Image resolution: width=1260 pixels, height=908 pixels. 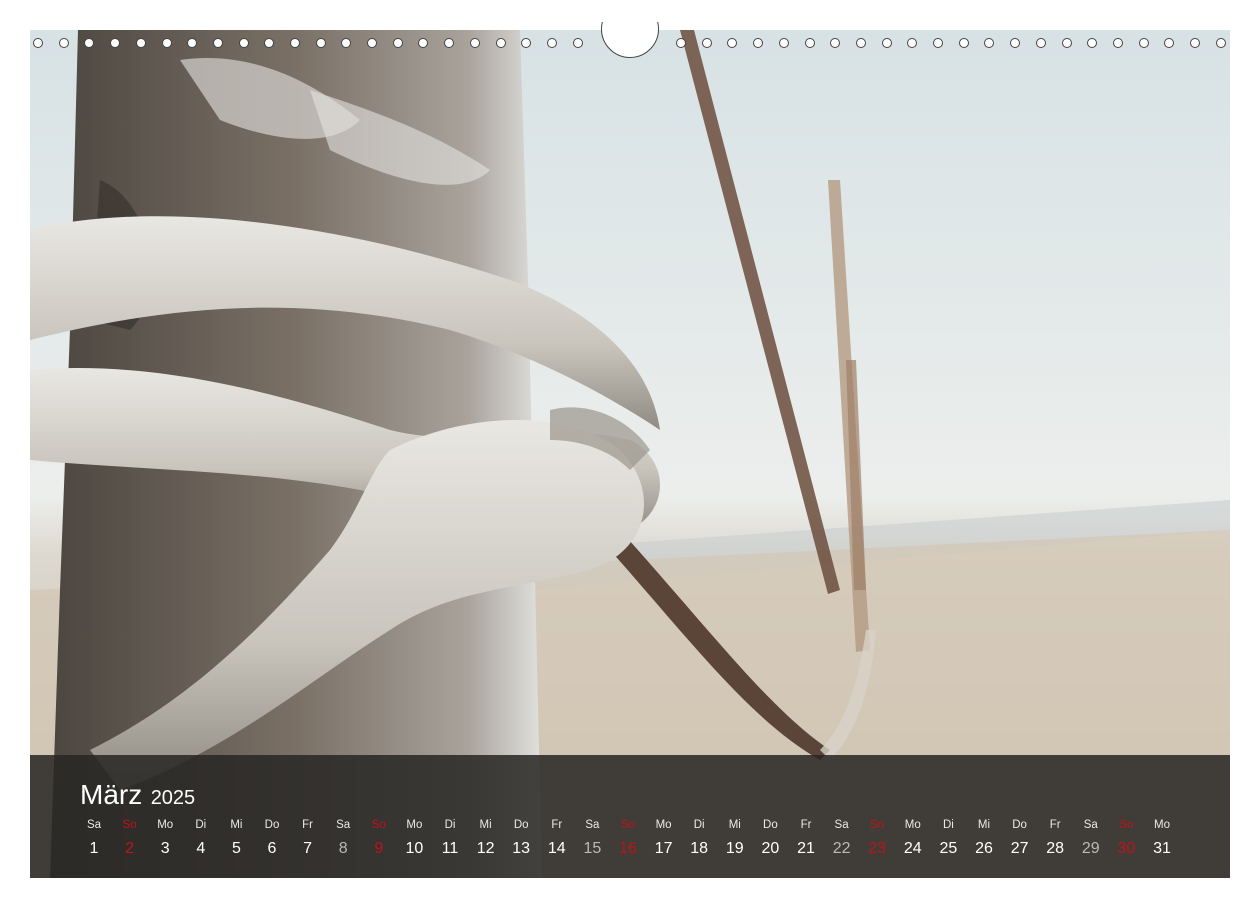 I want to click on day-number: 5, so click(x=236, y=848).